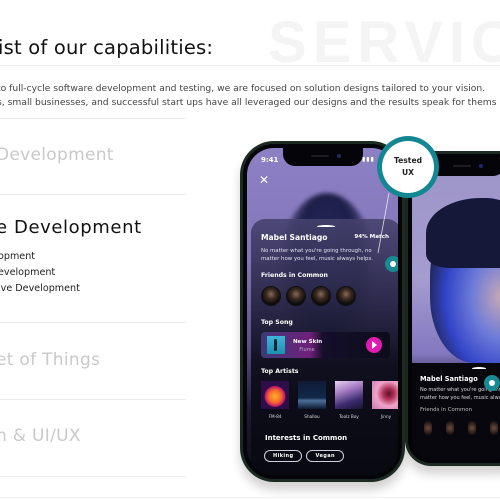  Describe the element at coordinates (384, 42) in the screenshot. I see `services-watermark: SERVIC` at that location.